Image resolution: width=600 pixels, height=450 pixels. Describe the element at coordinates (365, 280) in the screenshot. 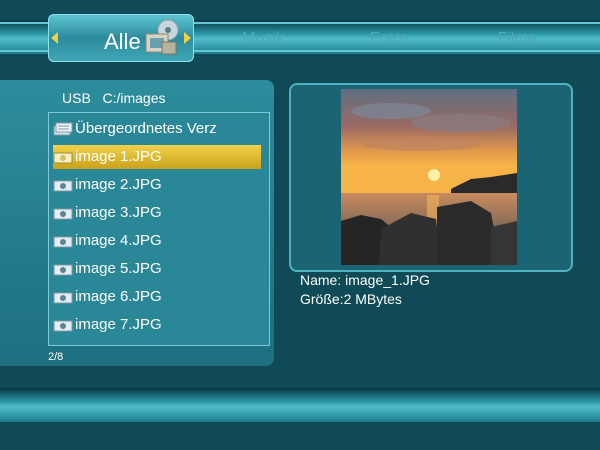

I see `file-name-info: Name: image_1.JPG` at that location.